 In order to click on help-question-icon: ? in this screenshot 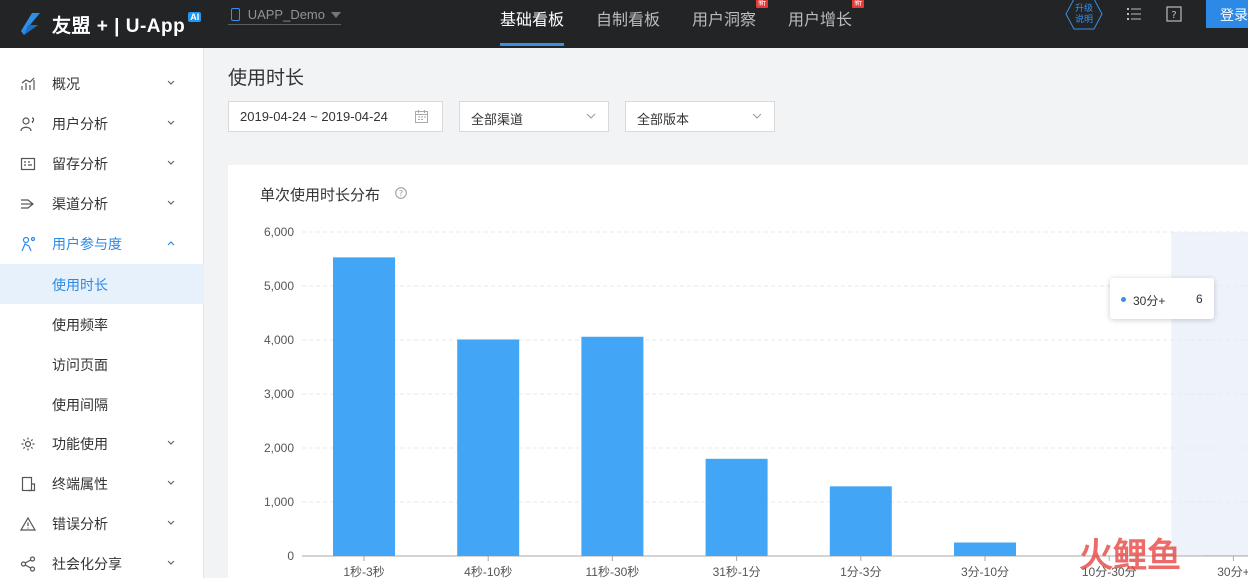, I will do `click(1174, 14)`.